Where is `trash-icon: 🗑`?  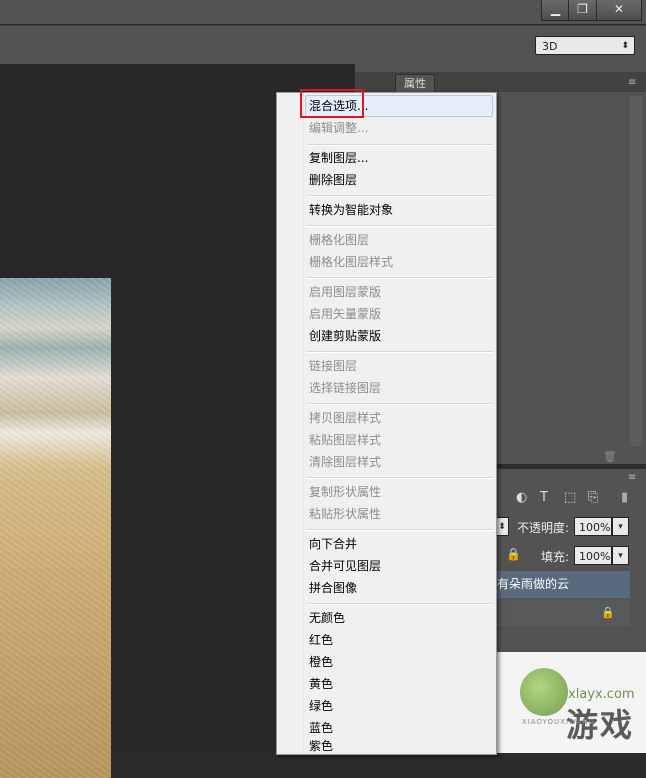 trash-icon: 🗑 is located at coordinates (610, 456).